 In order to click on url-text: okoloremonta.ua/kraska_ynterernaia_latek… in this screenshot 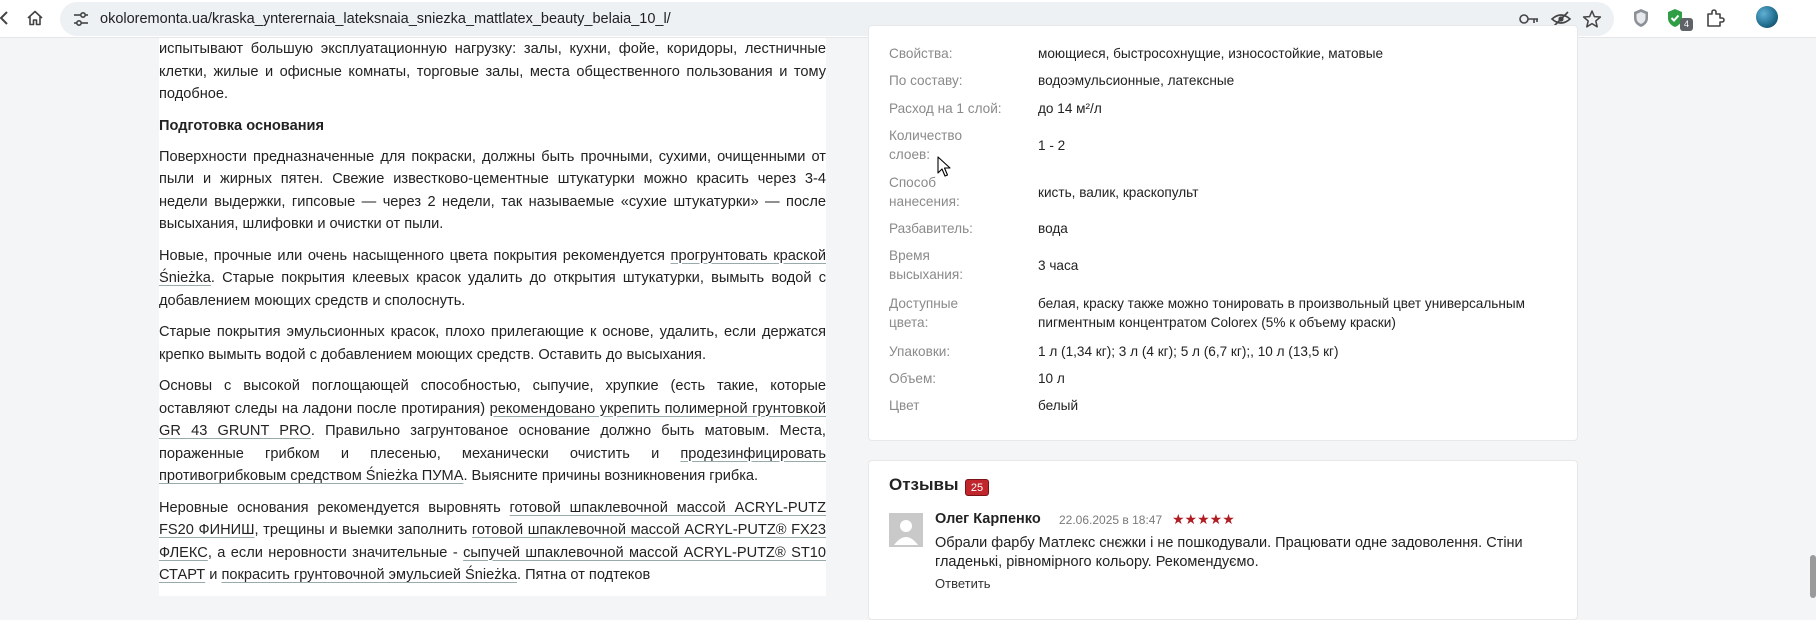, I will do `click(385, 19)`.